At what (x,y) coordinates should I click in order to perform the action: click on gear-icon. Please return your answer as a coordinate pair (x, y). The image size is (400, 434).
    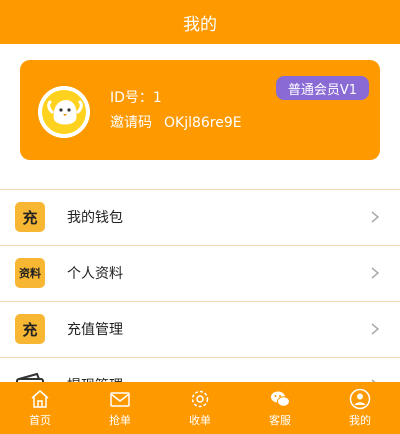
    Looking at the image, I should click on (200, 399).